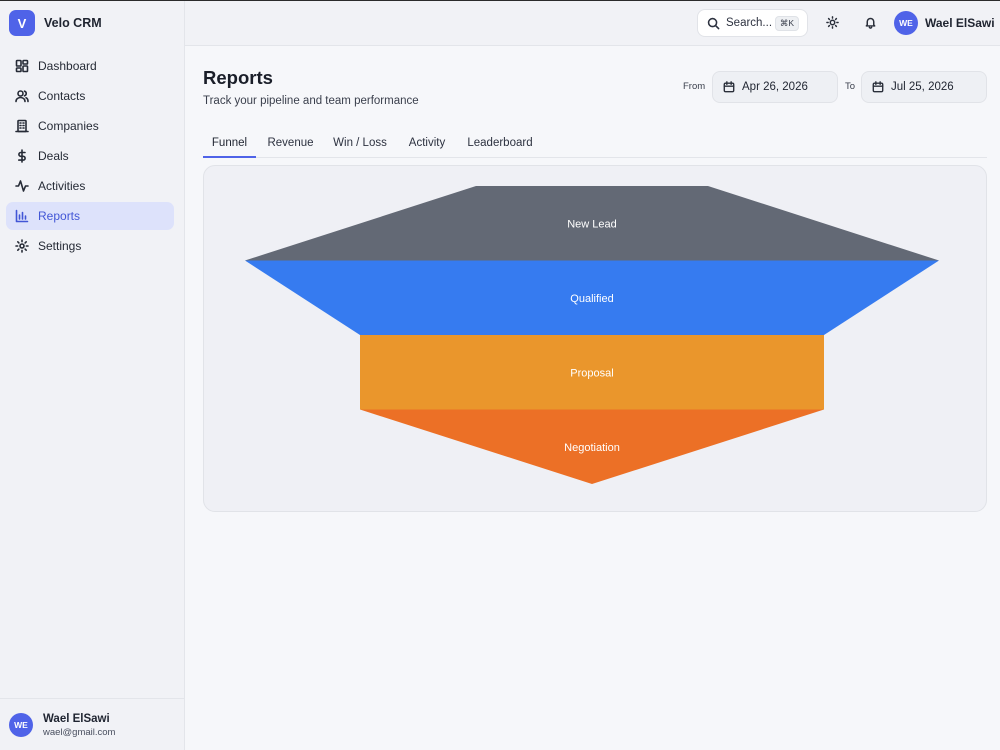 The width and height of the screenshot is (1000, 750). What do you see at coordinates (694, 86) in the screenshot?
I see `from-label: From` at bounding box center [694, 86].